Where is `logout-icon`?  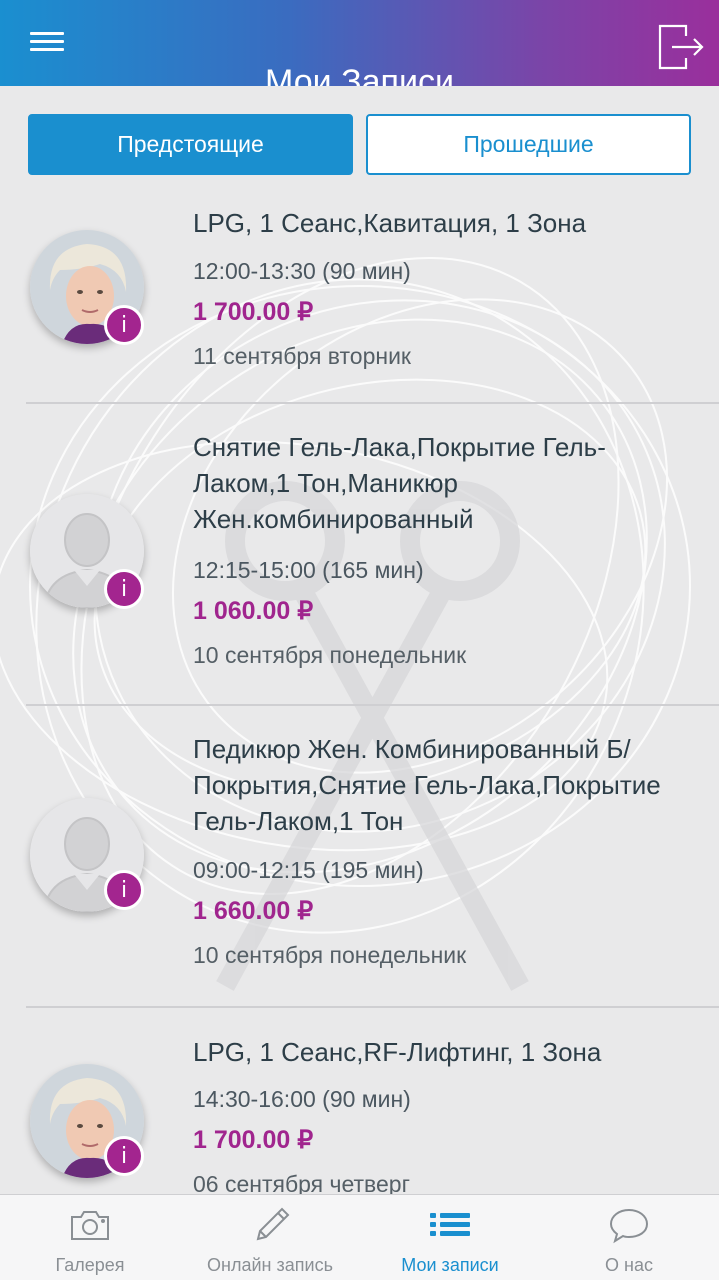 logout-icon is located at coordinates (681, 47).